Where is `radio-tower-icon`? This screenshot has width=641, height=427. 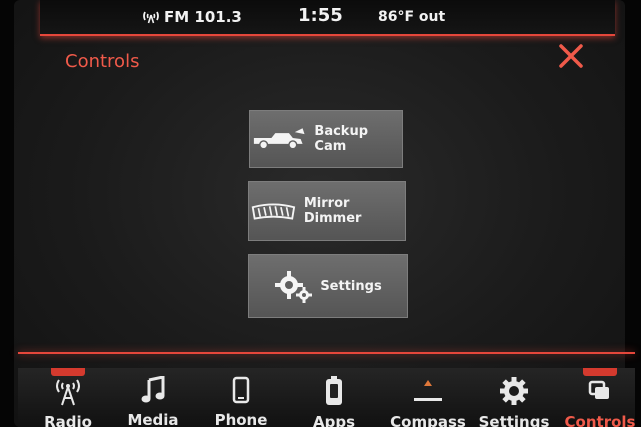 radio-tower-icon is located at coordinates (68, 392).